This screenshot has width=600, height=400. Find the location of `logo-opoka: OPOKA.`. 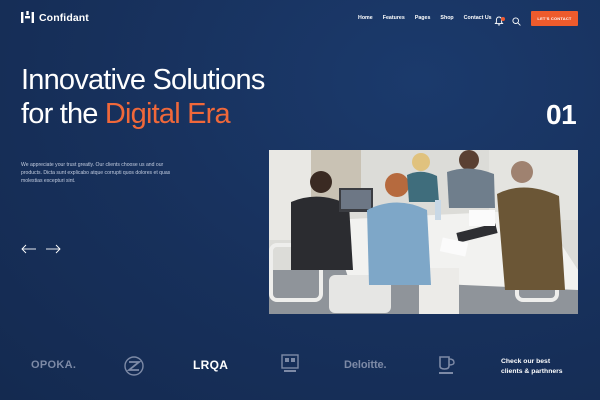

logo-opoka: OPOKA. is located at coordinates (54, 365).